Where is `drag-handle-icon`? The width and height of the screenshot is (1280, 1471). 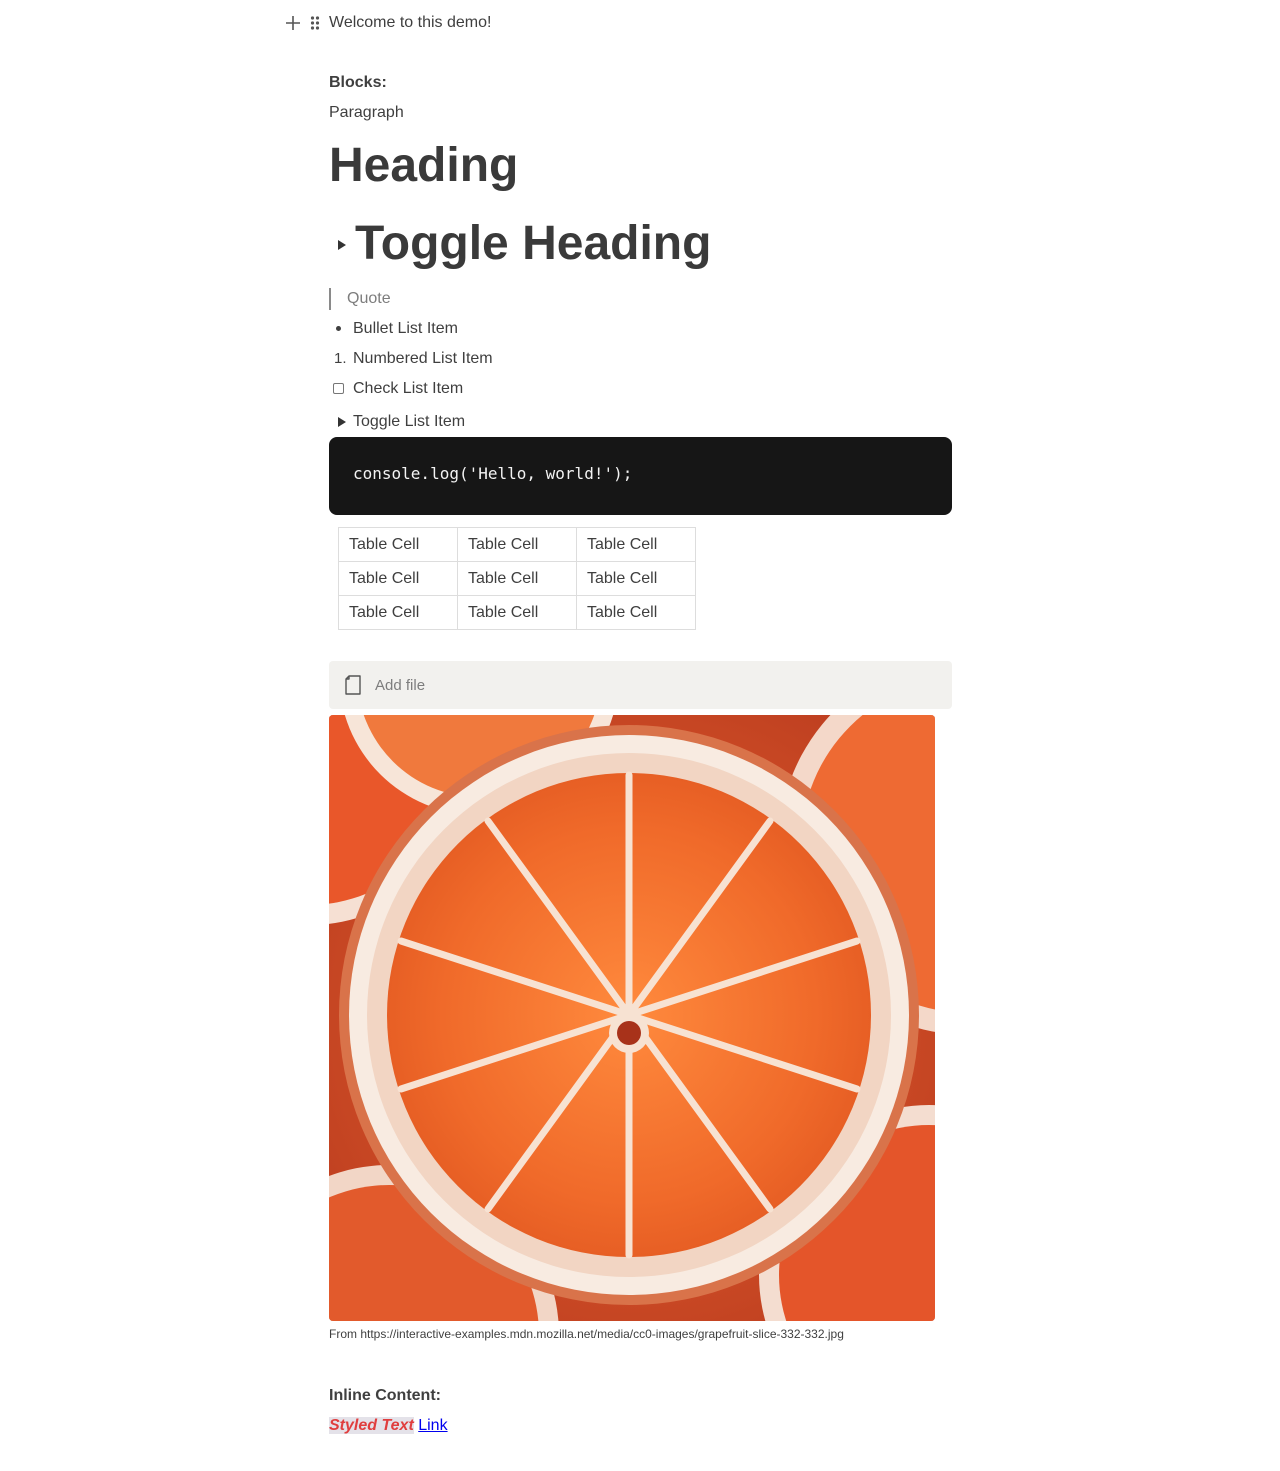 drag-handle-icon is located at coordinates (315, 23).